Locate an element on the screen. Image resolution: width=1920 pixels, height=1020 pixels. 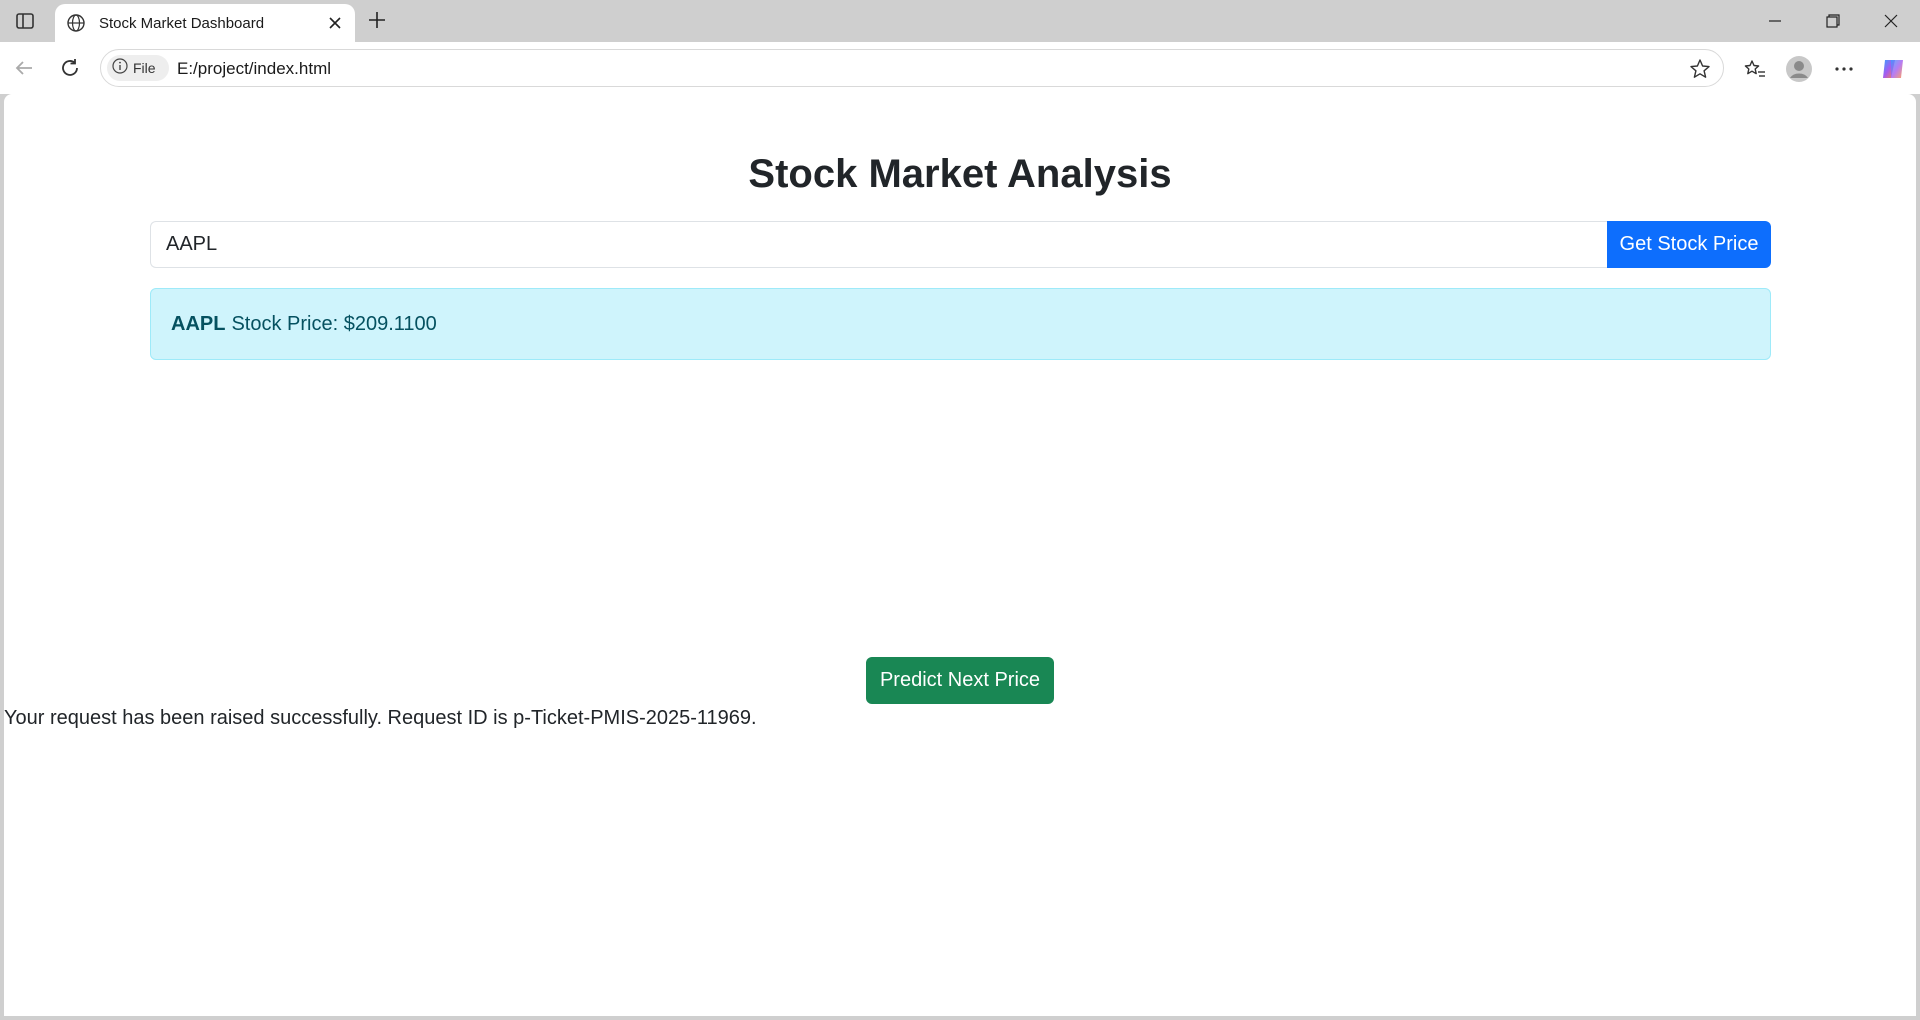
window-close-icon is located at coordinates (1891, 21).